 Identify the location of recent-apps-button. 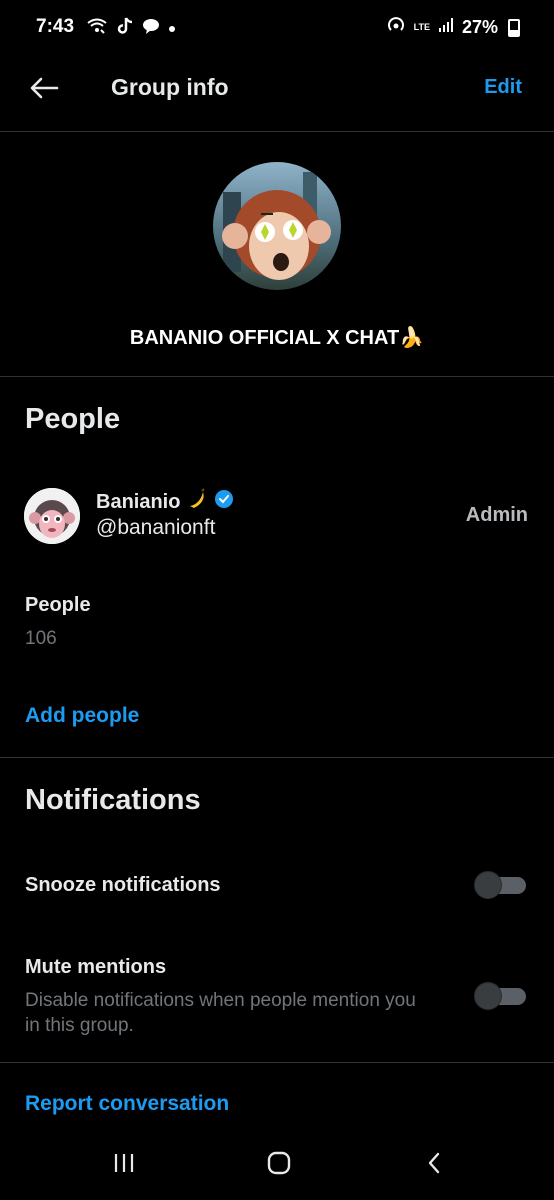
(124, 1165).